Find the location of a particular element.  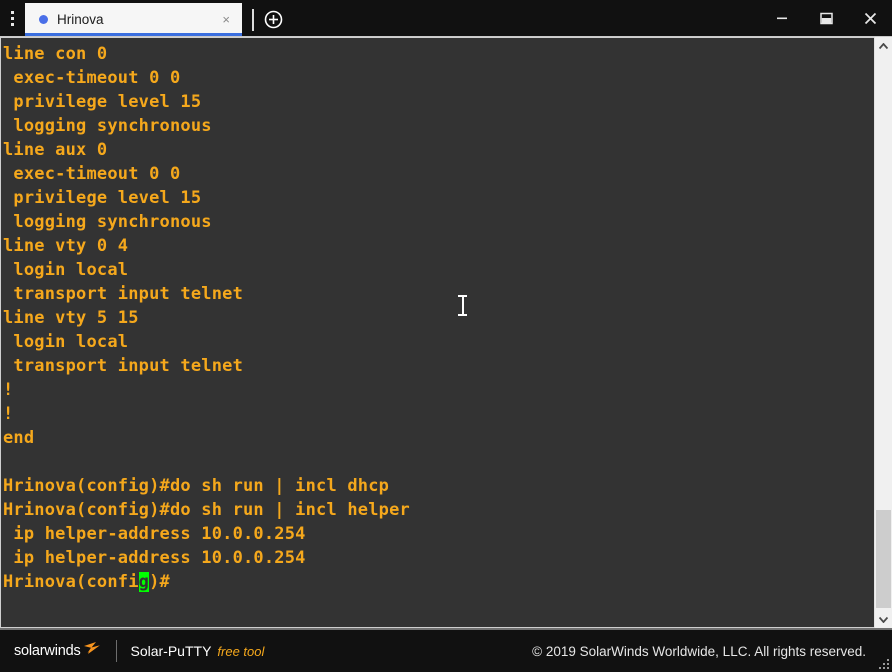

block-cursor: g is located at coordinates (144, 582).